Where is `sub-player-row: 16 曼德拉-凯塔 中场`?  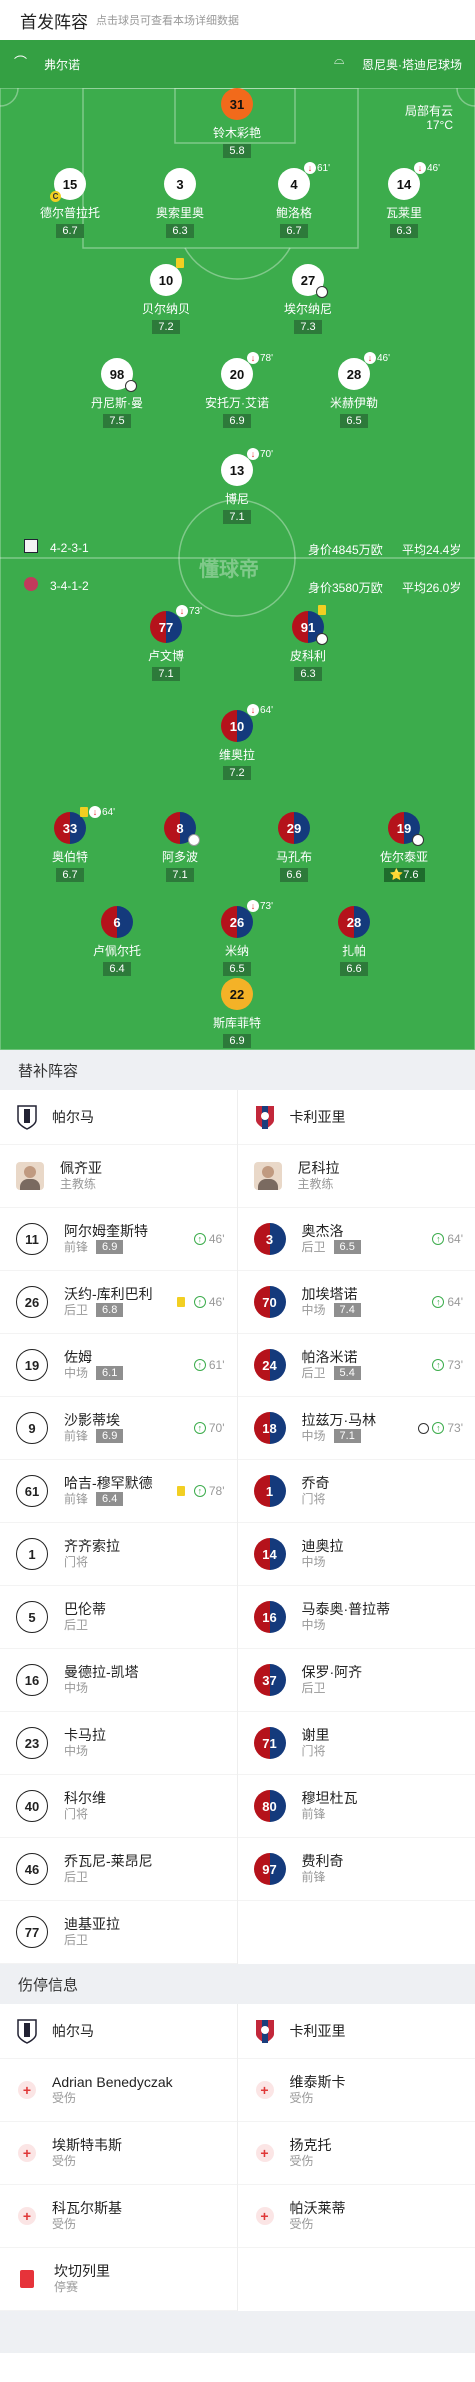
sub-player-row: 16 曼德拉-凯塔 中场 is located at coordinates (118, 1680).